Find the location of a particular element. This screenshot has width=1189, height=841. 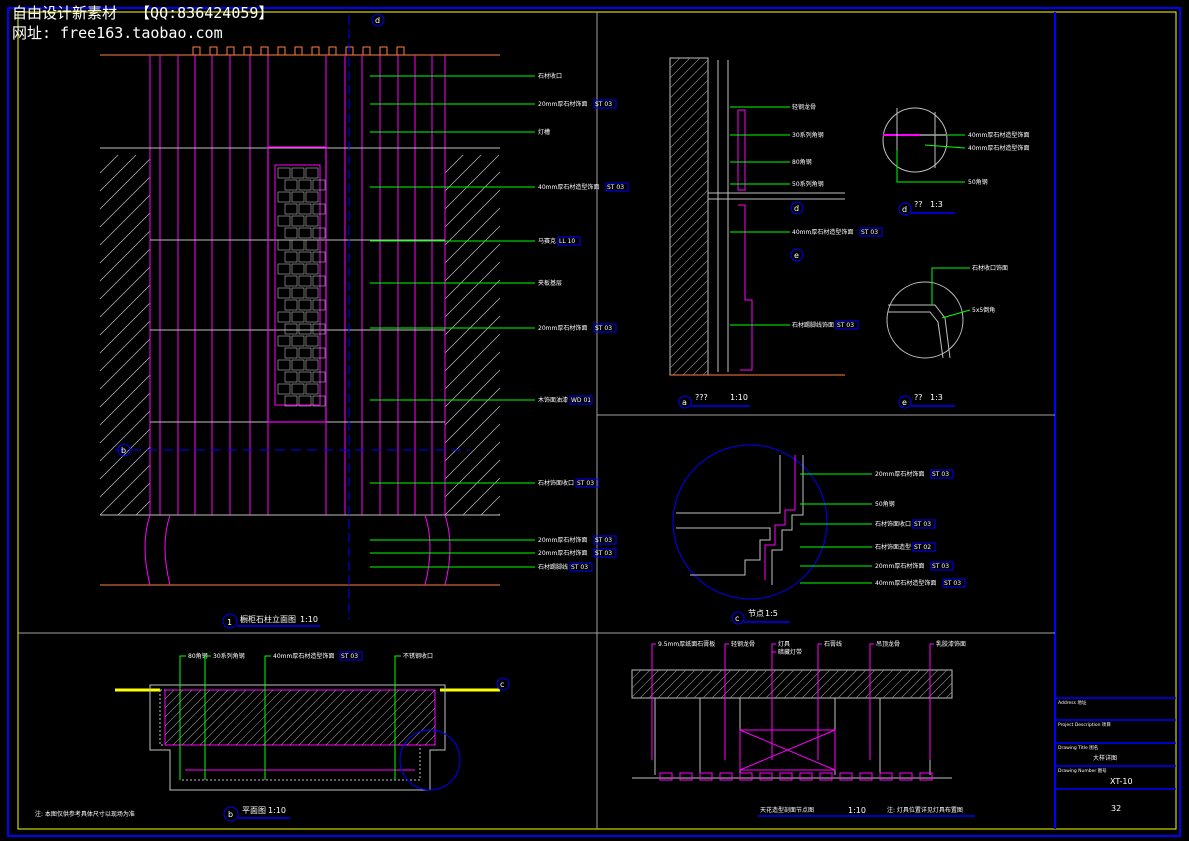

caption-number: 1 is located at coordinates (229, 622).